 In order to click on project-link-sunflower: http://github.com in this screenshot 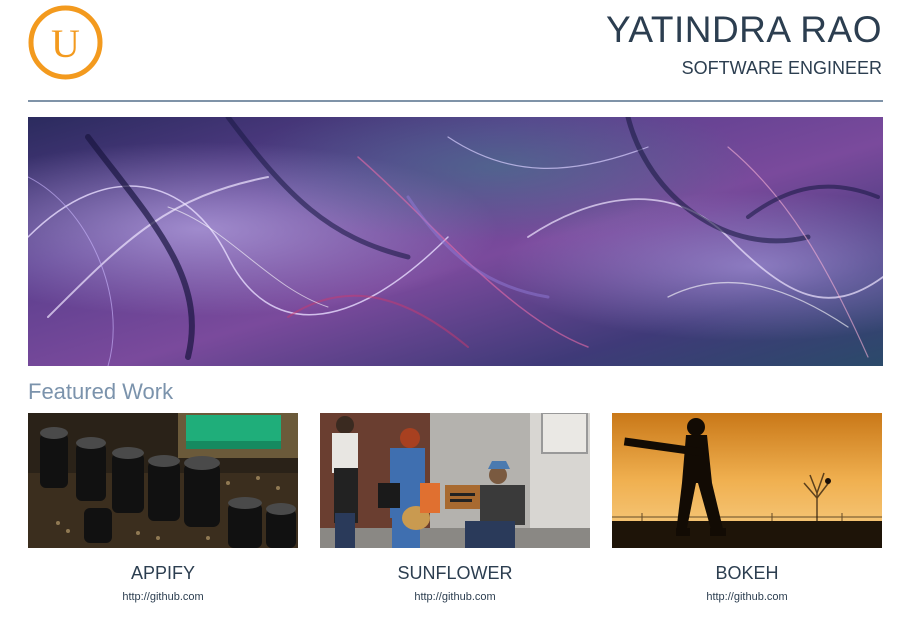, I will do `click(455, 597)`.